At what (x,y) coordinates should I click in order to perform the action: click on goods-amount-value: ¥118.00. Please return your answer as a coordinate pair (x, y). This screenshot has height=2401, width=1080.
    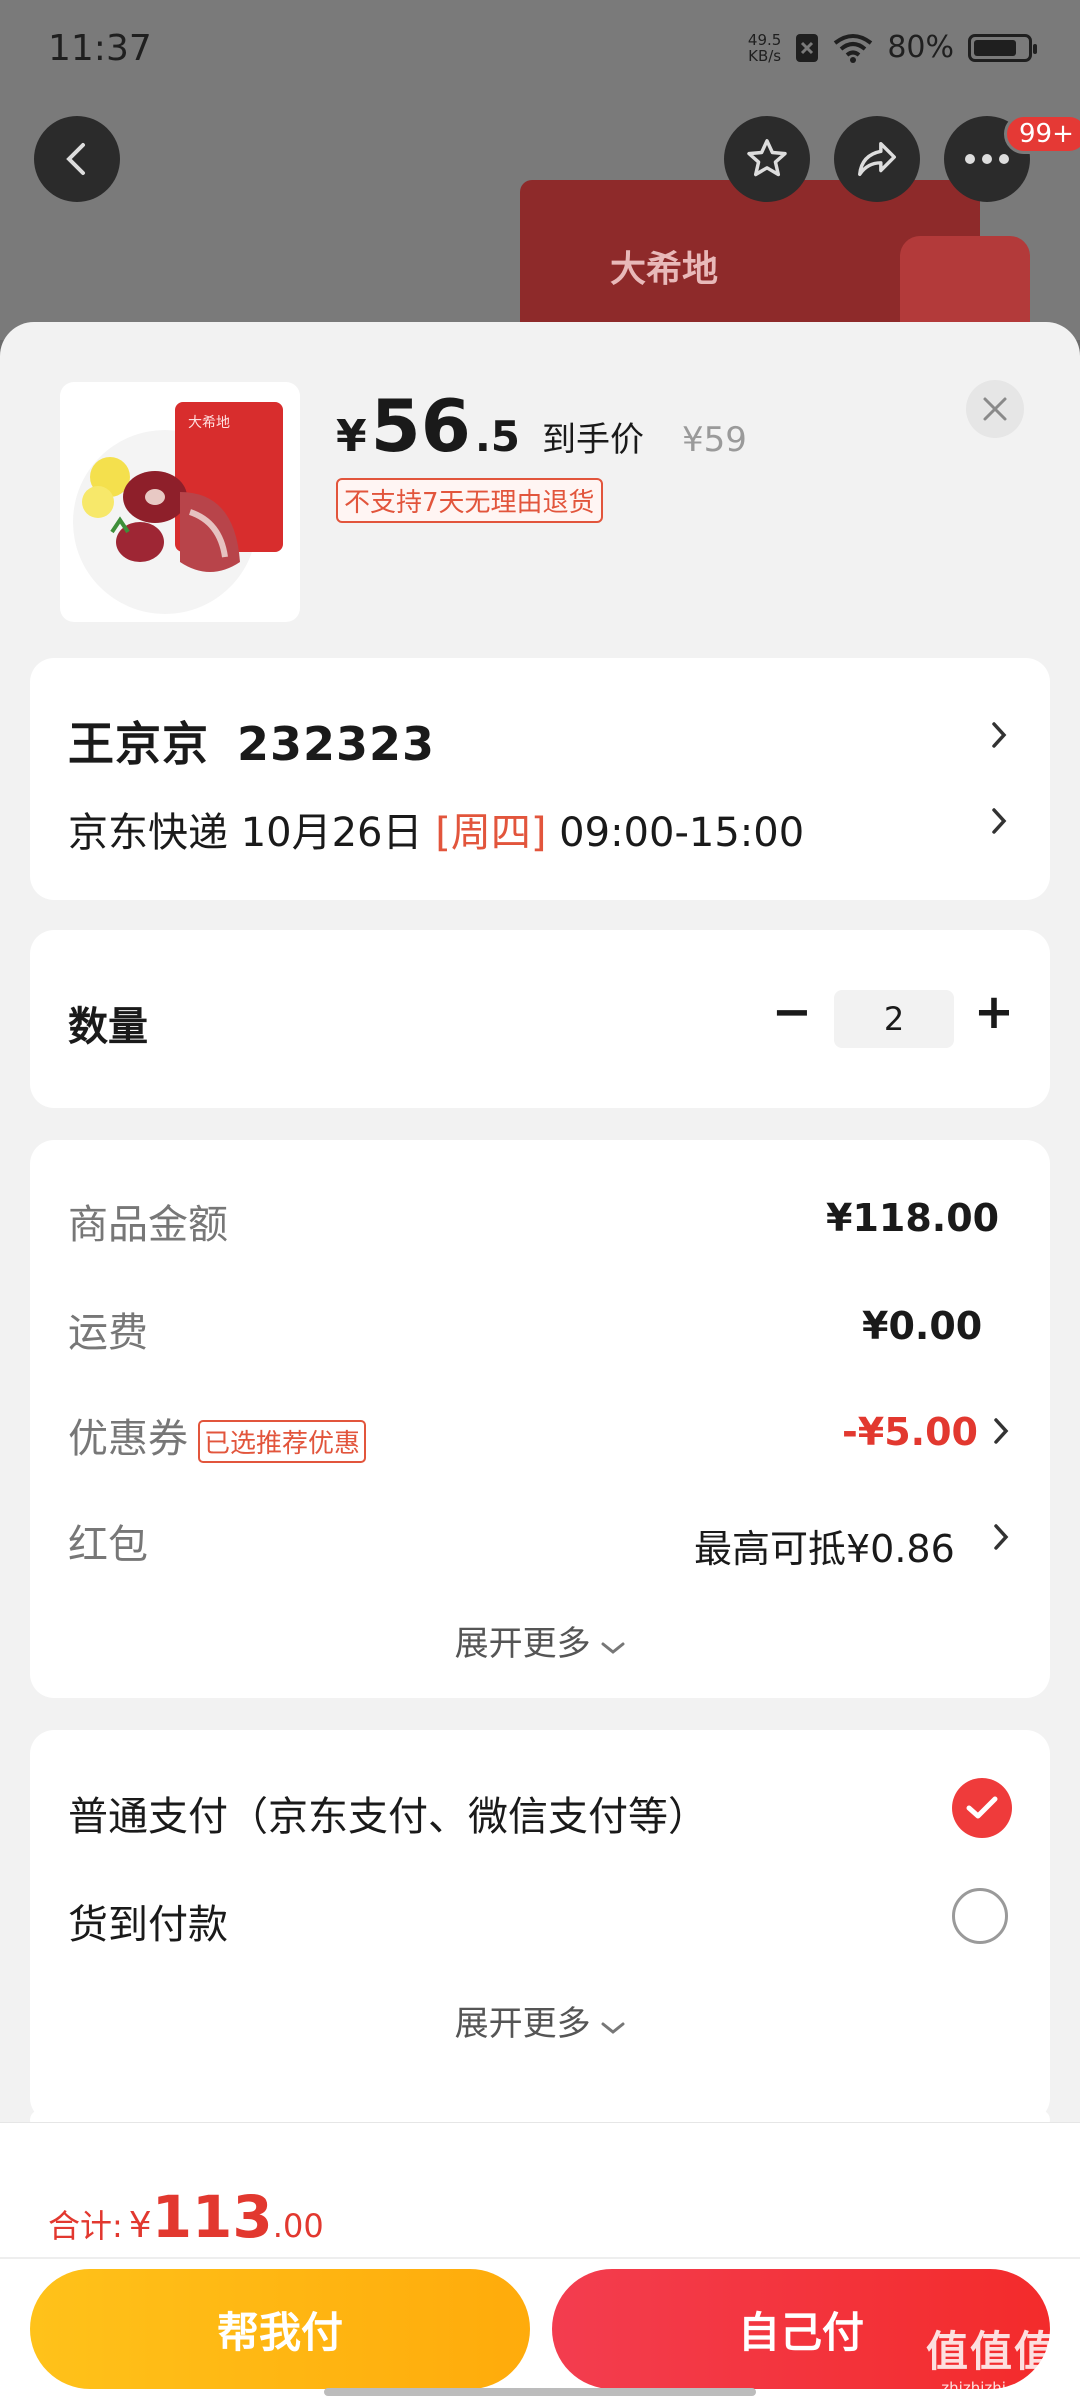
    Looking at the image, I should click on (913, 1218).